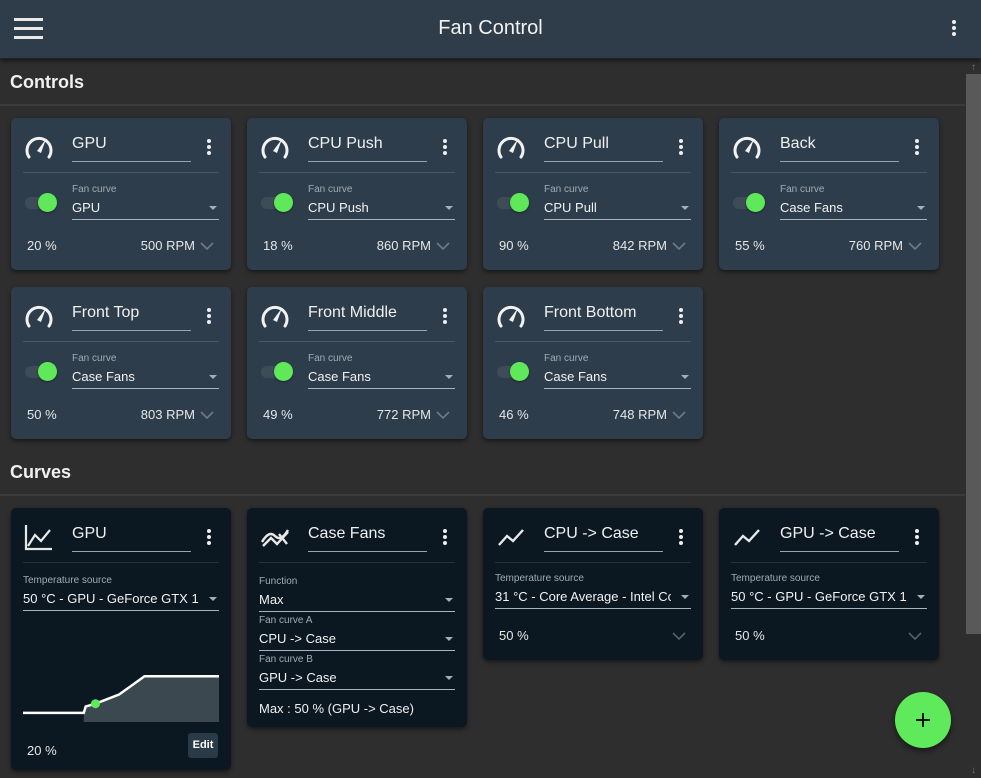 The height and width of the screenshot is (778, 981). Describe the element at coordinates (511, 537) in the screenshot. I see `linear-curve-icon` at that location.